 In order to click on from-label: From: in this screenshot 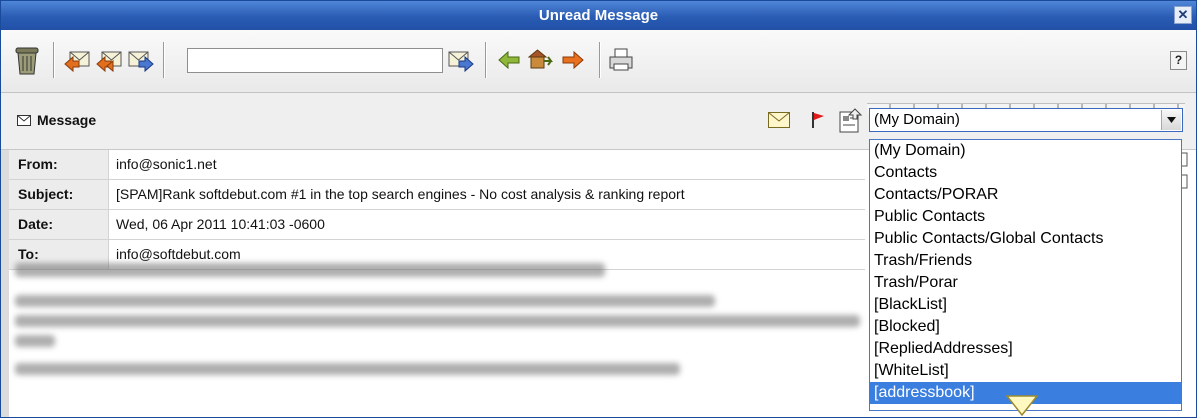, I will do `click(59, 164)`.